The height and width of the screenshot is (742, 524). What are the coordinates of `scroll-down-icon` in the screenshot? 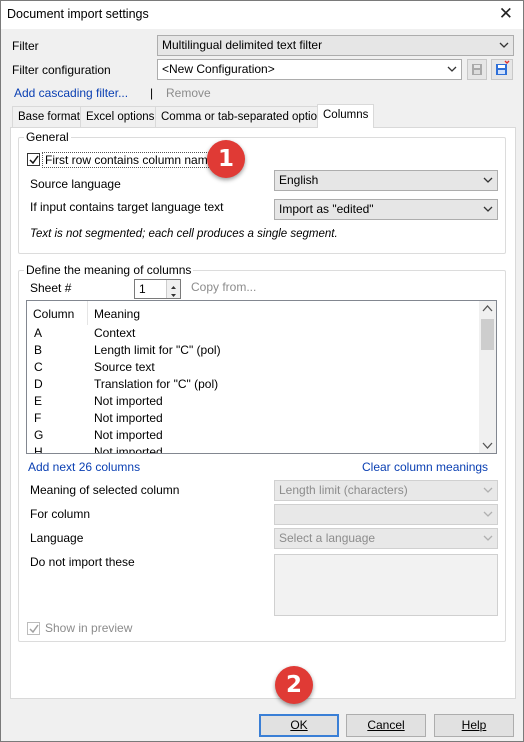 It's located at (487, 445).